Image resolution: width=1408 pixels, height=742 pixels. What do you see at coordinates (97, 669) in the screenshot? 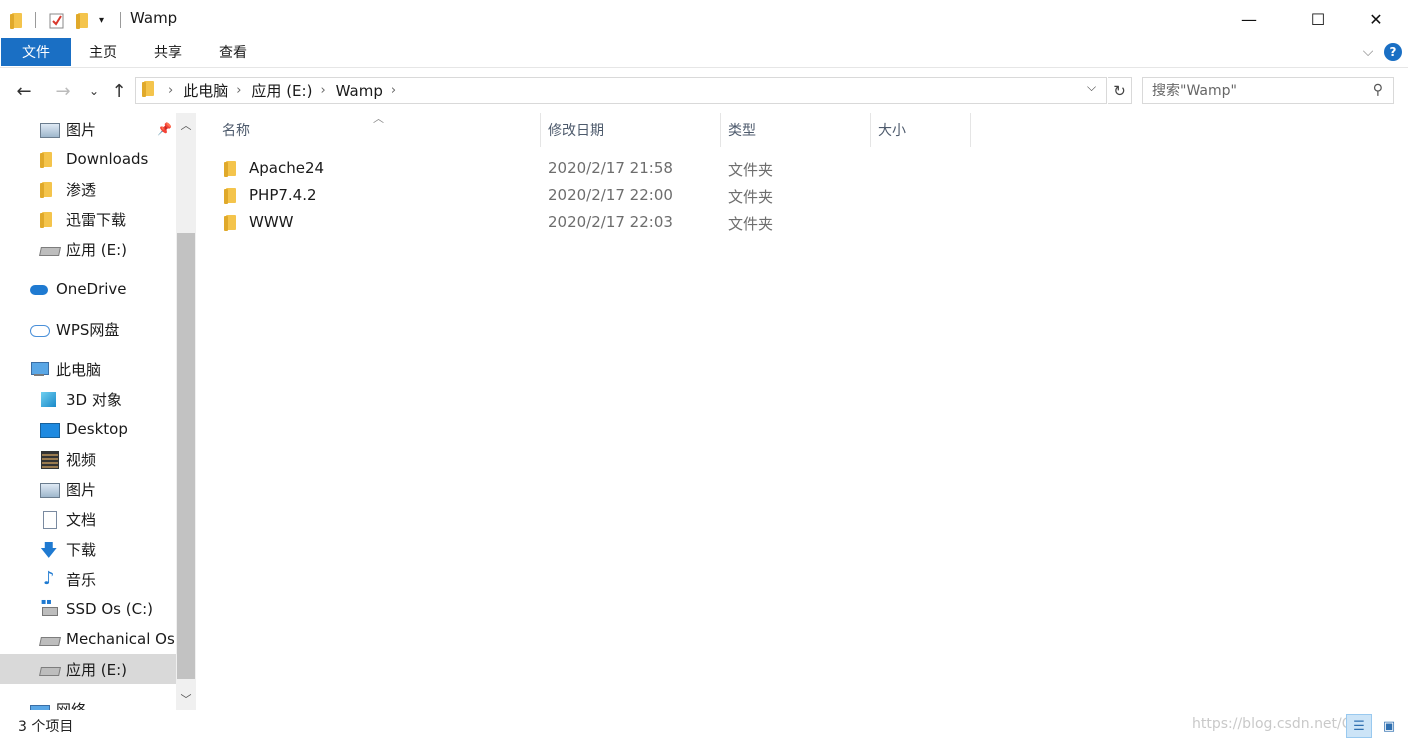
I see `sidebar-item-label: 应用 (E:)` at bounding box center [97, 669].